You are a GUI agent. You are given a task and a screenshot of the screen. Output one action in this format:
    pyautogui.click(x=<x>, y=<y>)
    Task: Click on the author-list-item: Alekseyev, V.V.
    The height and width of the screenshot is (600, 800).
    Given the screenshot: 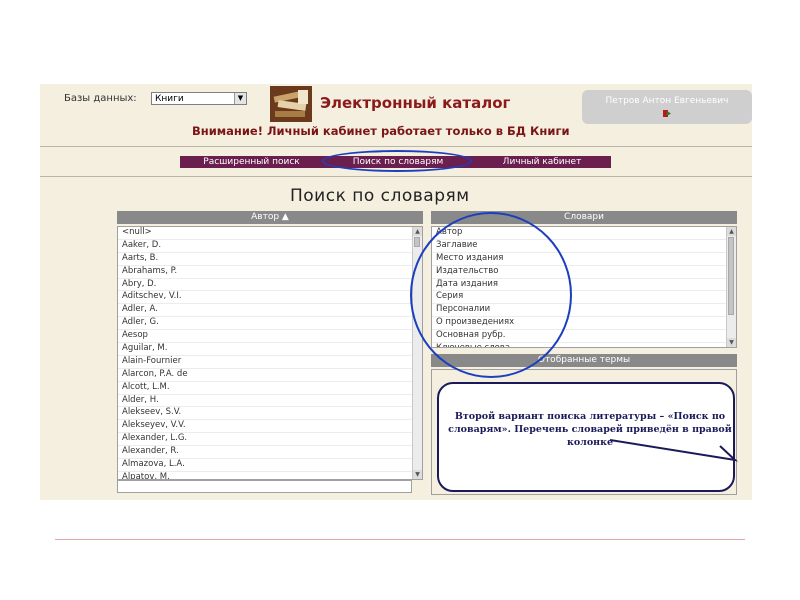 What is the action you would take?
    pyautogui.click(x=270, y=427)
    